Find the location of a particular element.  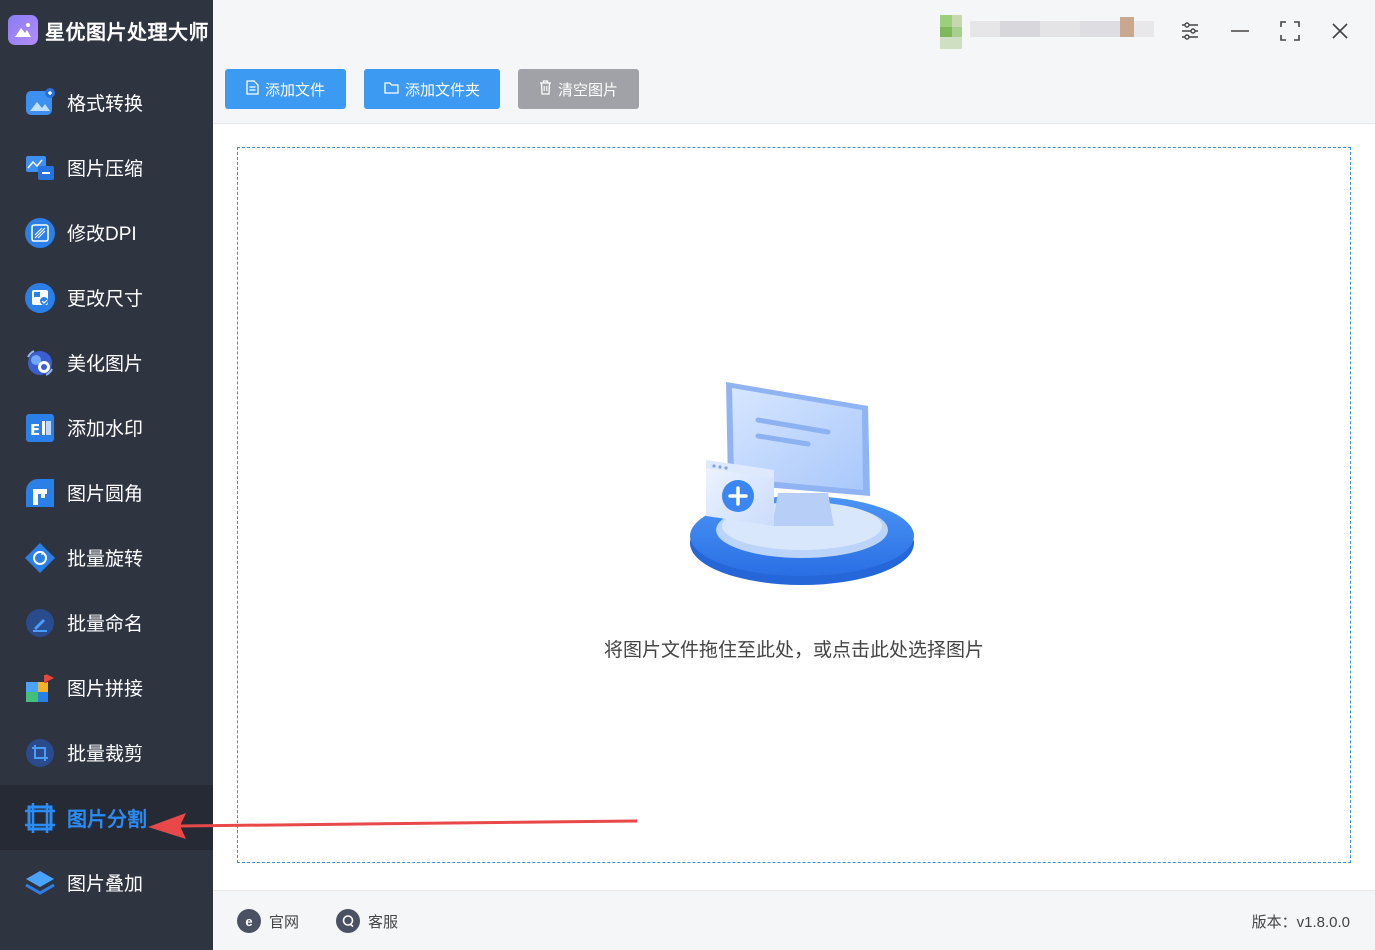

version-label: 版本：v1.8.0.0 is located at coordinates (1300, 922).